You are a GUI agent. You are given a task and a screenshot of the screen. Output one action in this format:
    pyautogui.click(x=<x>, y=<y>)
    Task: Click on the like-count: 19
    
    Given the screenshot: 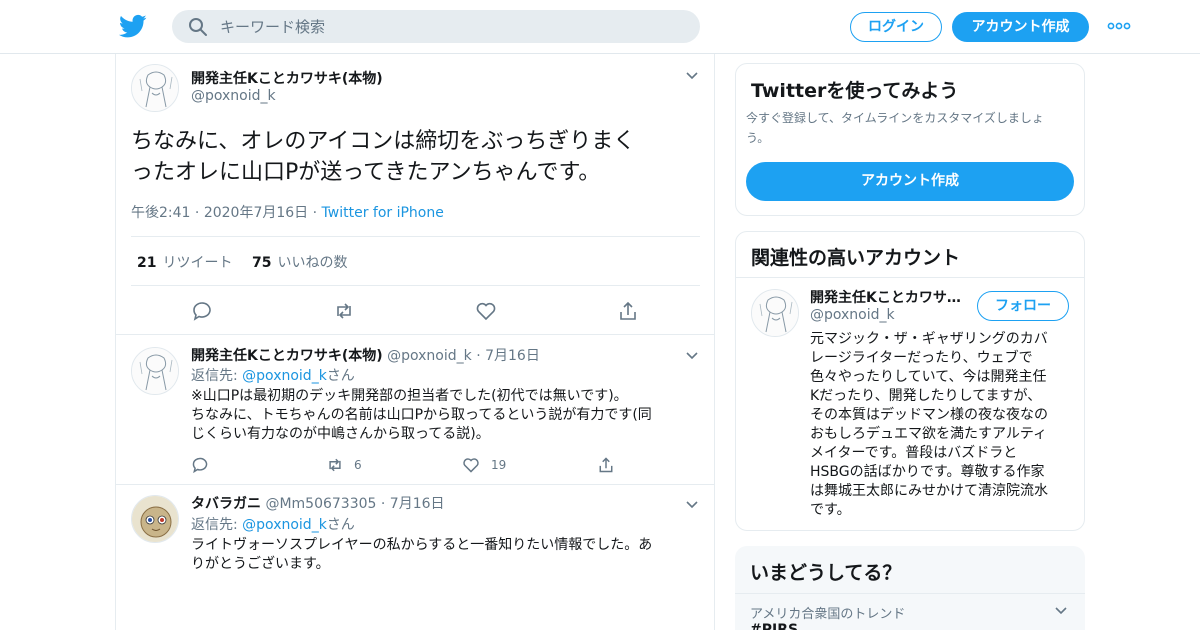 What is the action you would take?
    pyautogui.click(x=499, y=465)
    